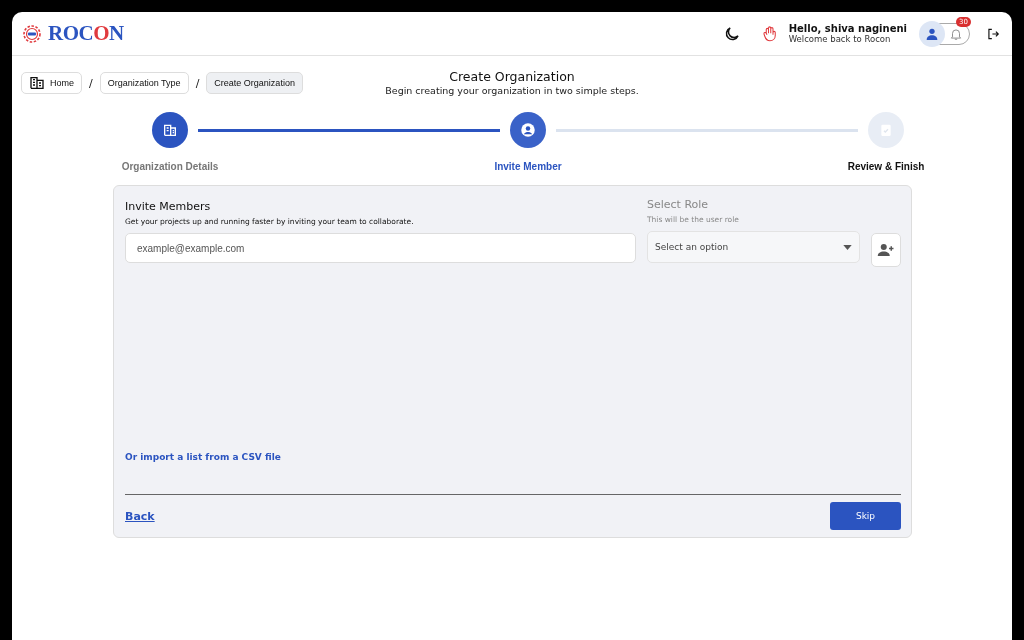  What do you see at coordinates (380, 248) in the screenshot?
I see `email-input-field: example@example.com` at bounding box center [380, 248].